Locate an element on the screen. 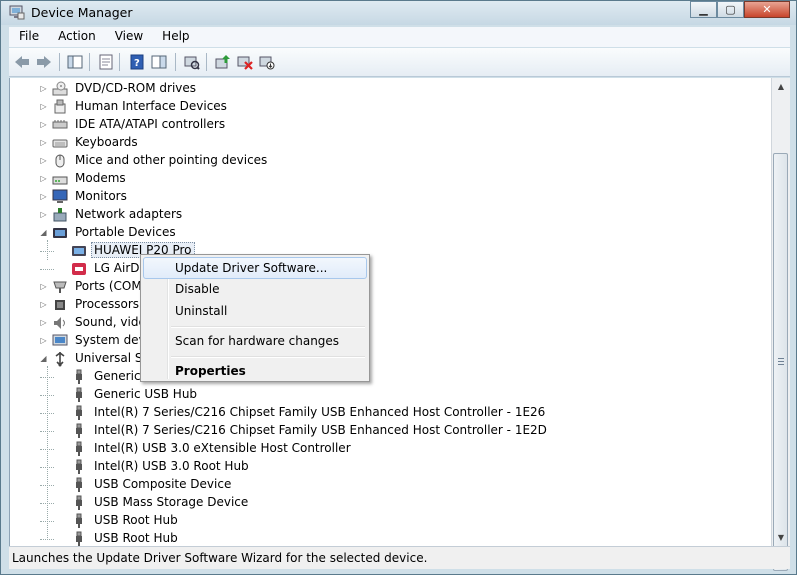  uninstall-button is located at coordinates (245, 62).